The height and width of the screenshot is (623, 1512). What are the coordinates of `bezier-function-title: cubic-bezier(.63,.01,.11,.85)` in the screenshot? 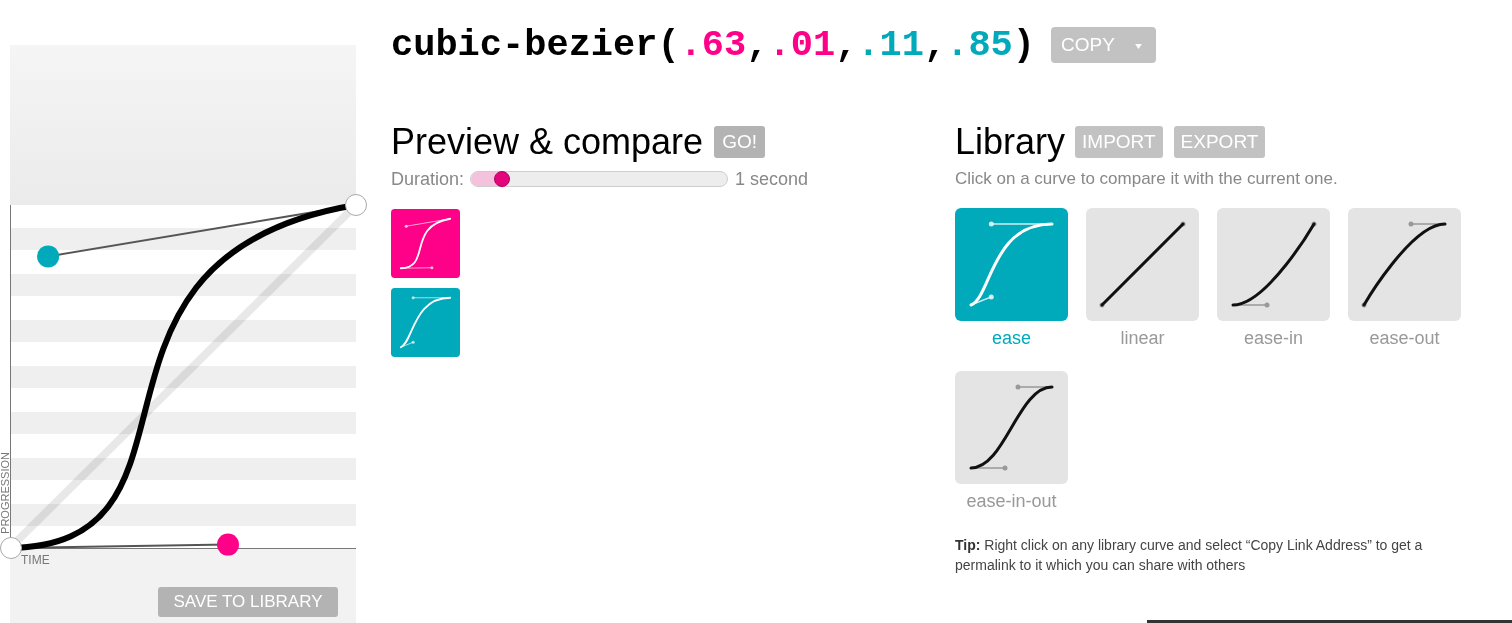 It's located at (713, 45).